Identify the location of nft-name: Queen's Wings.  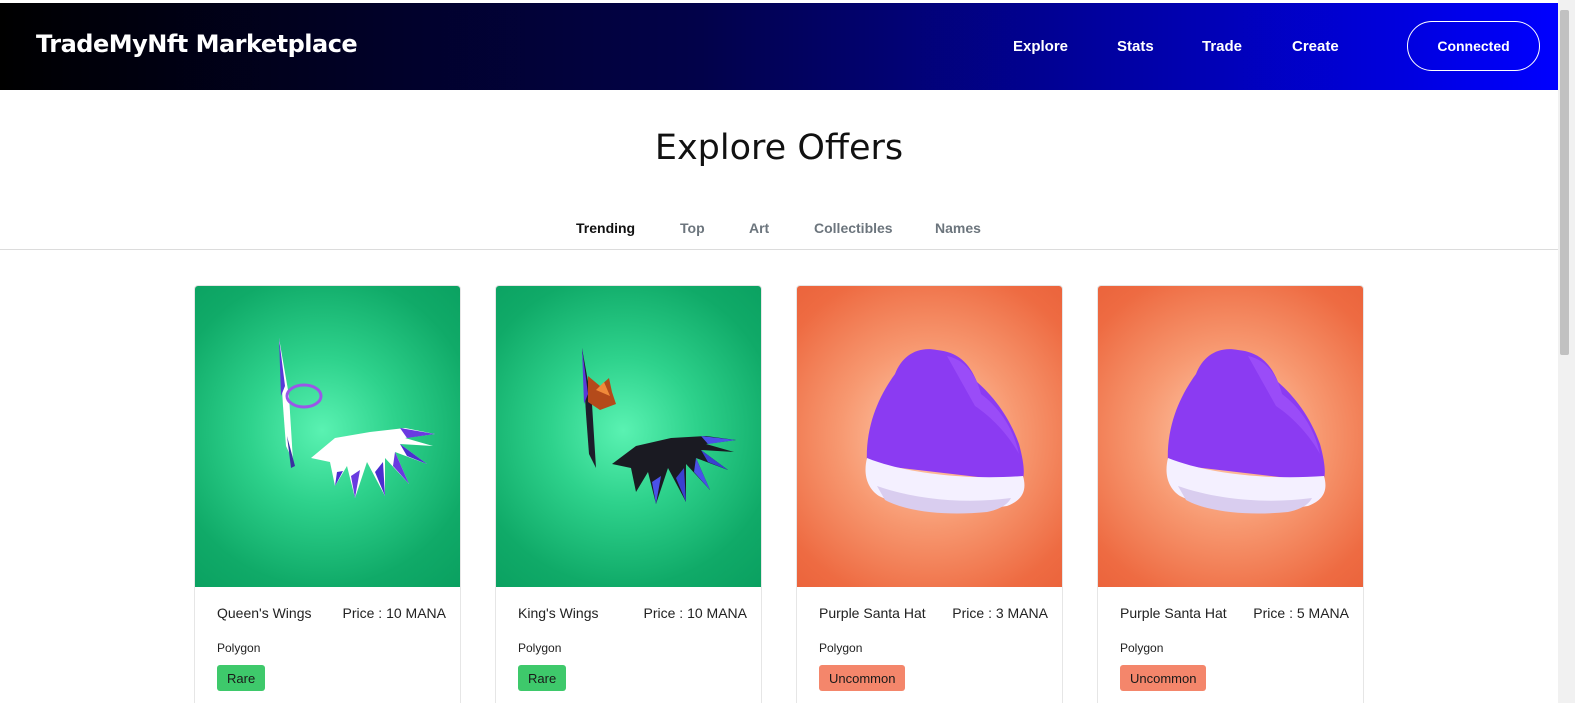
(264, 613).